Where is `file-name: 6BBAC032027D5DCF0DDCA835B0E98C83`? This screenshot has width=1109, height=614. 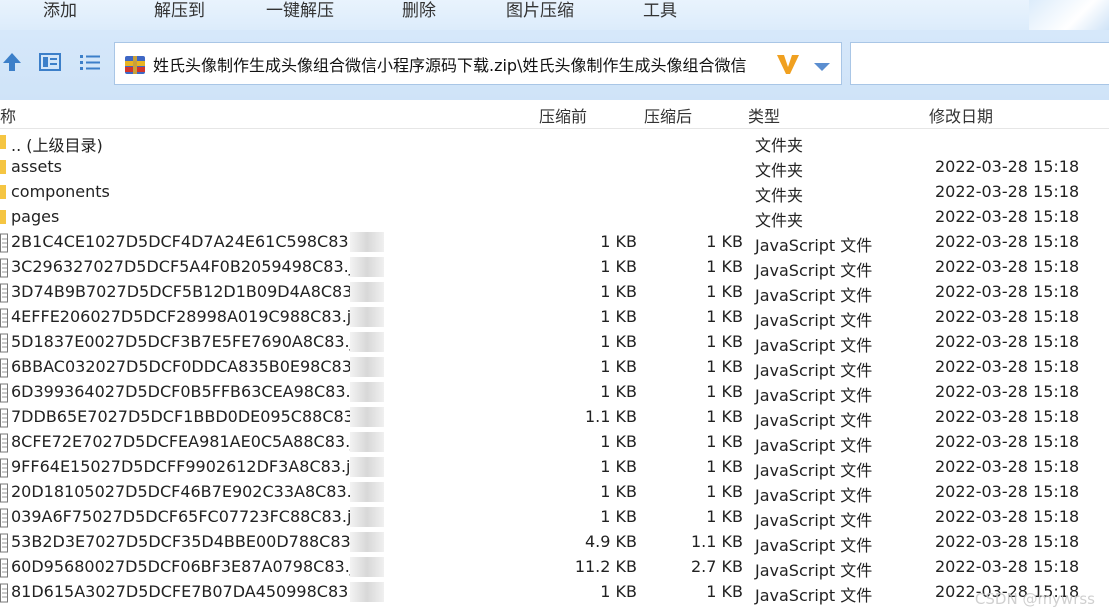 file-name: 6BBAC032027D5DCF0DDCA835B0E98C83 is located at coordinates (181, 366).